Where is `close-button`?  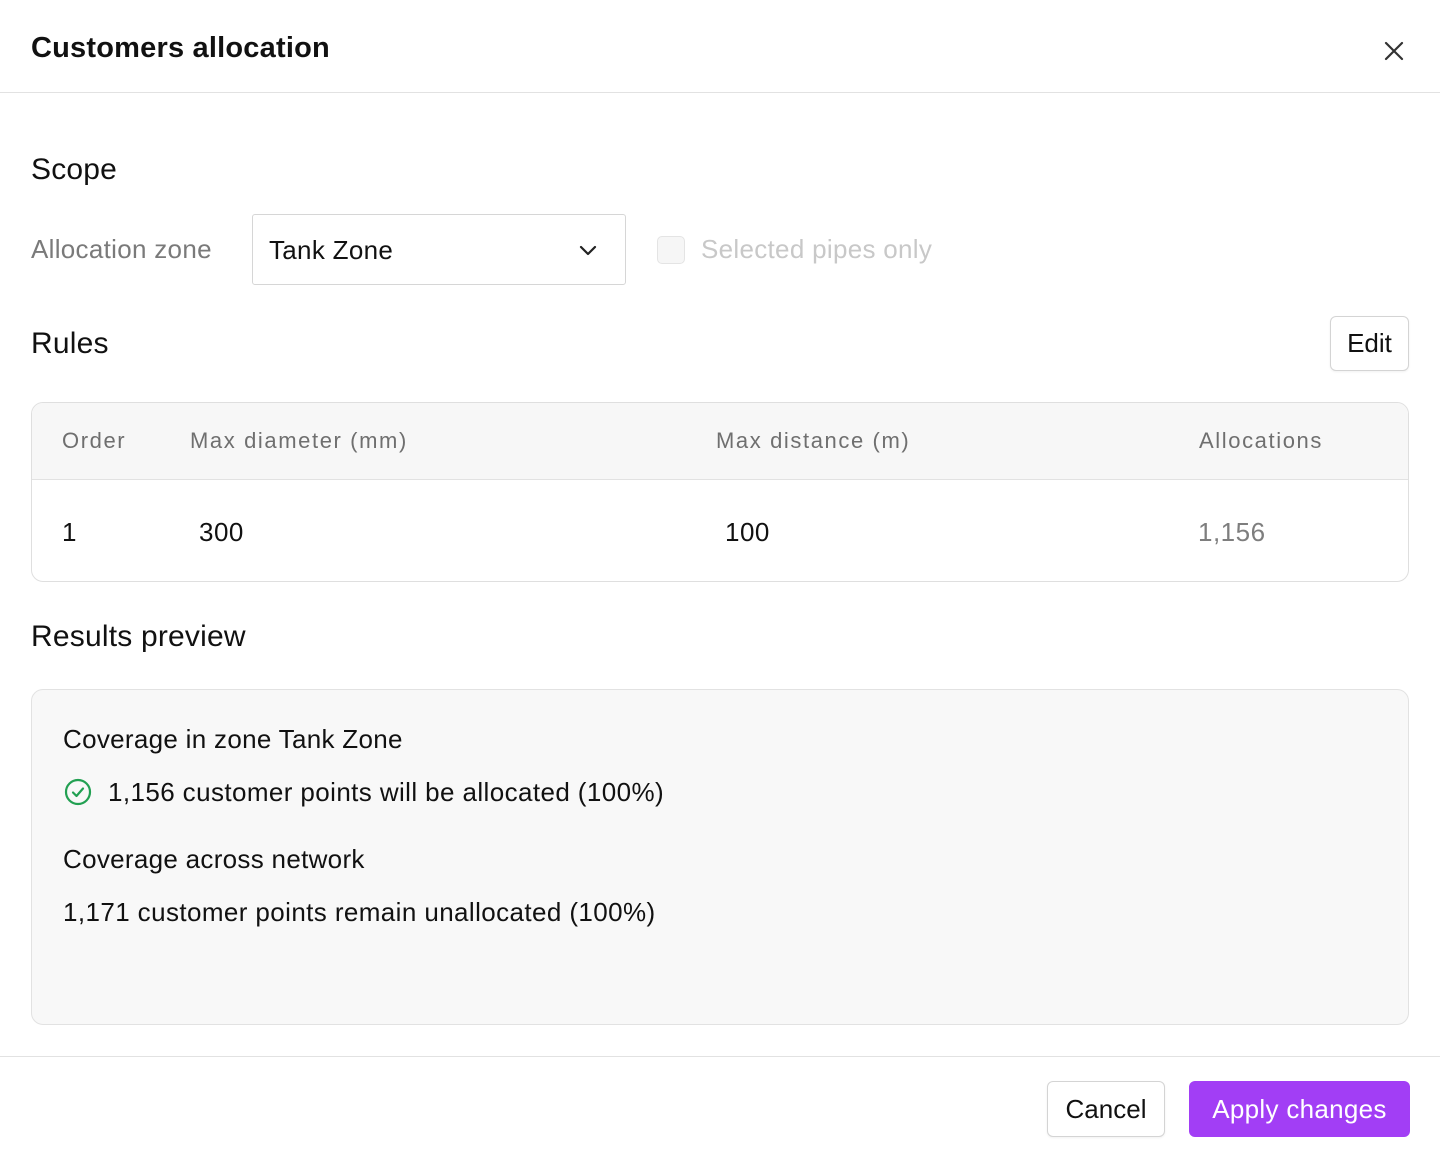 close-button is located at coordinates (1394, 51).